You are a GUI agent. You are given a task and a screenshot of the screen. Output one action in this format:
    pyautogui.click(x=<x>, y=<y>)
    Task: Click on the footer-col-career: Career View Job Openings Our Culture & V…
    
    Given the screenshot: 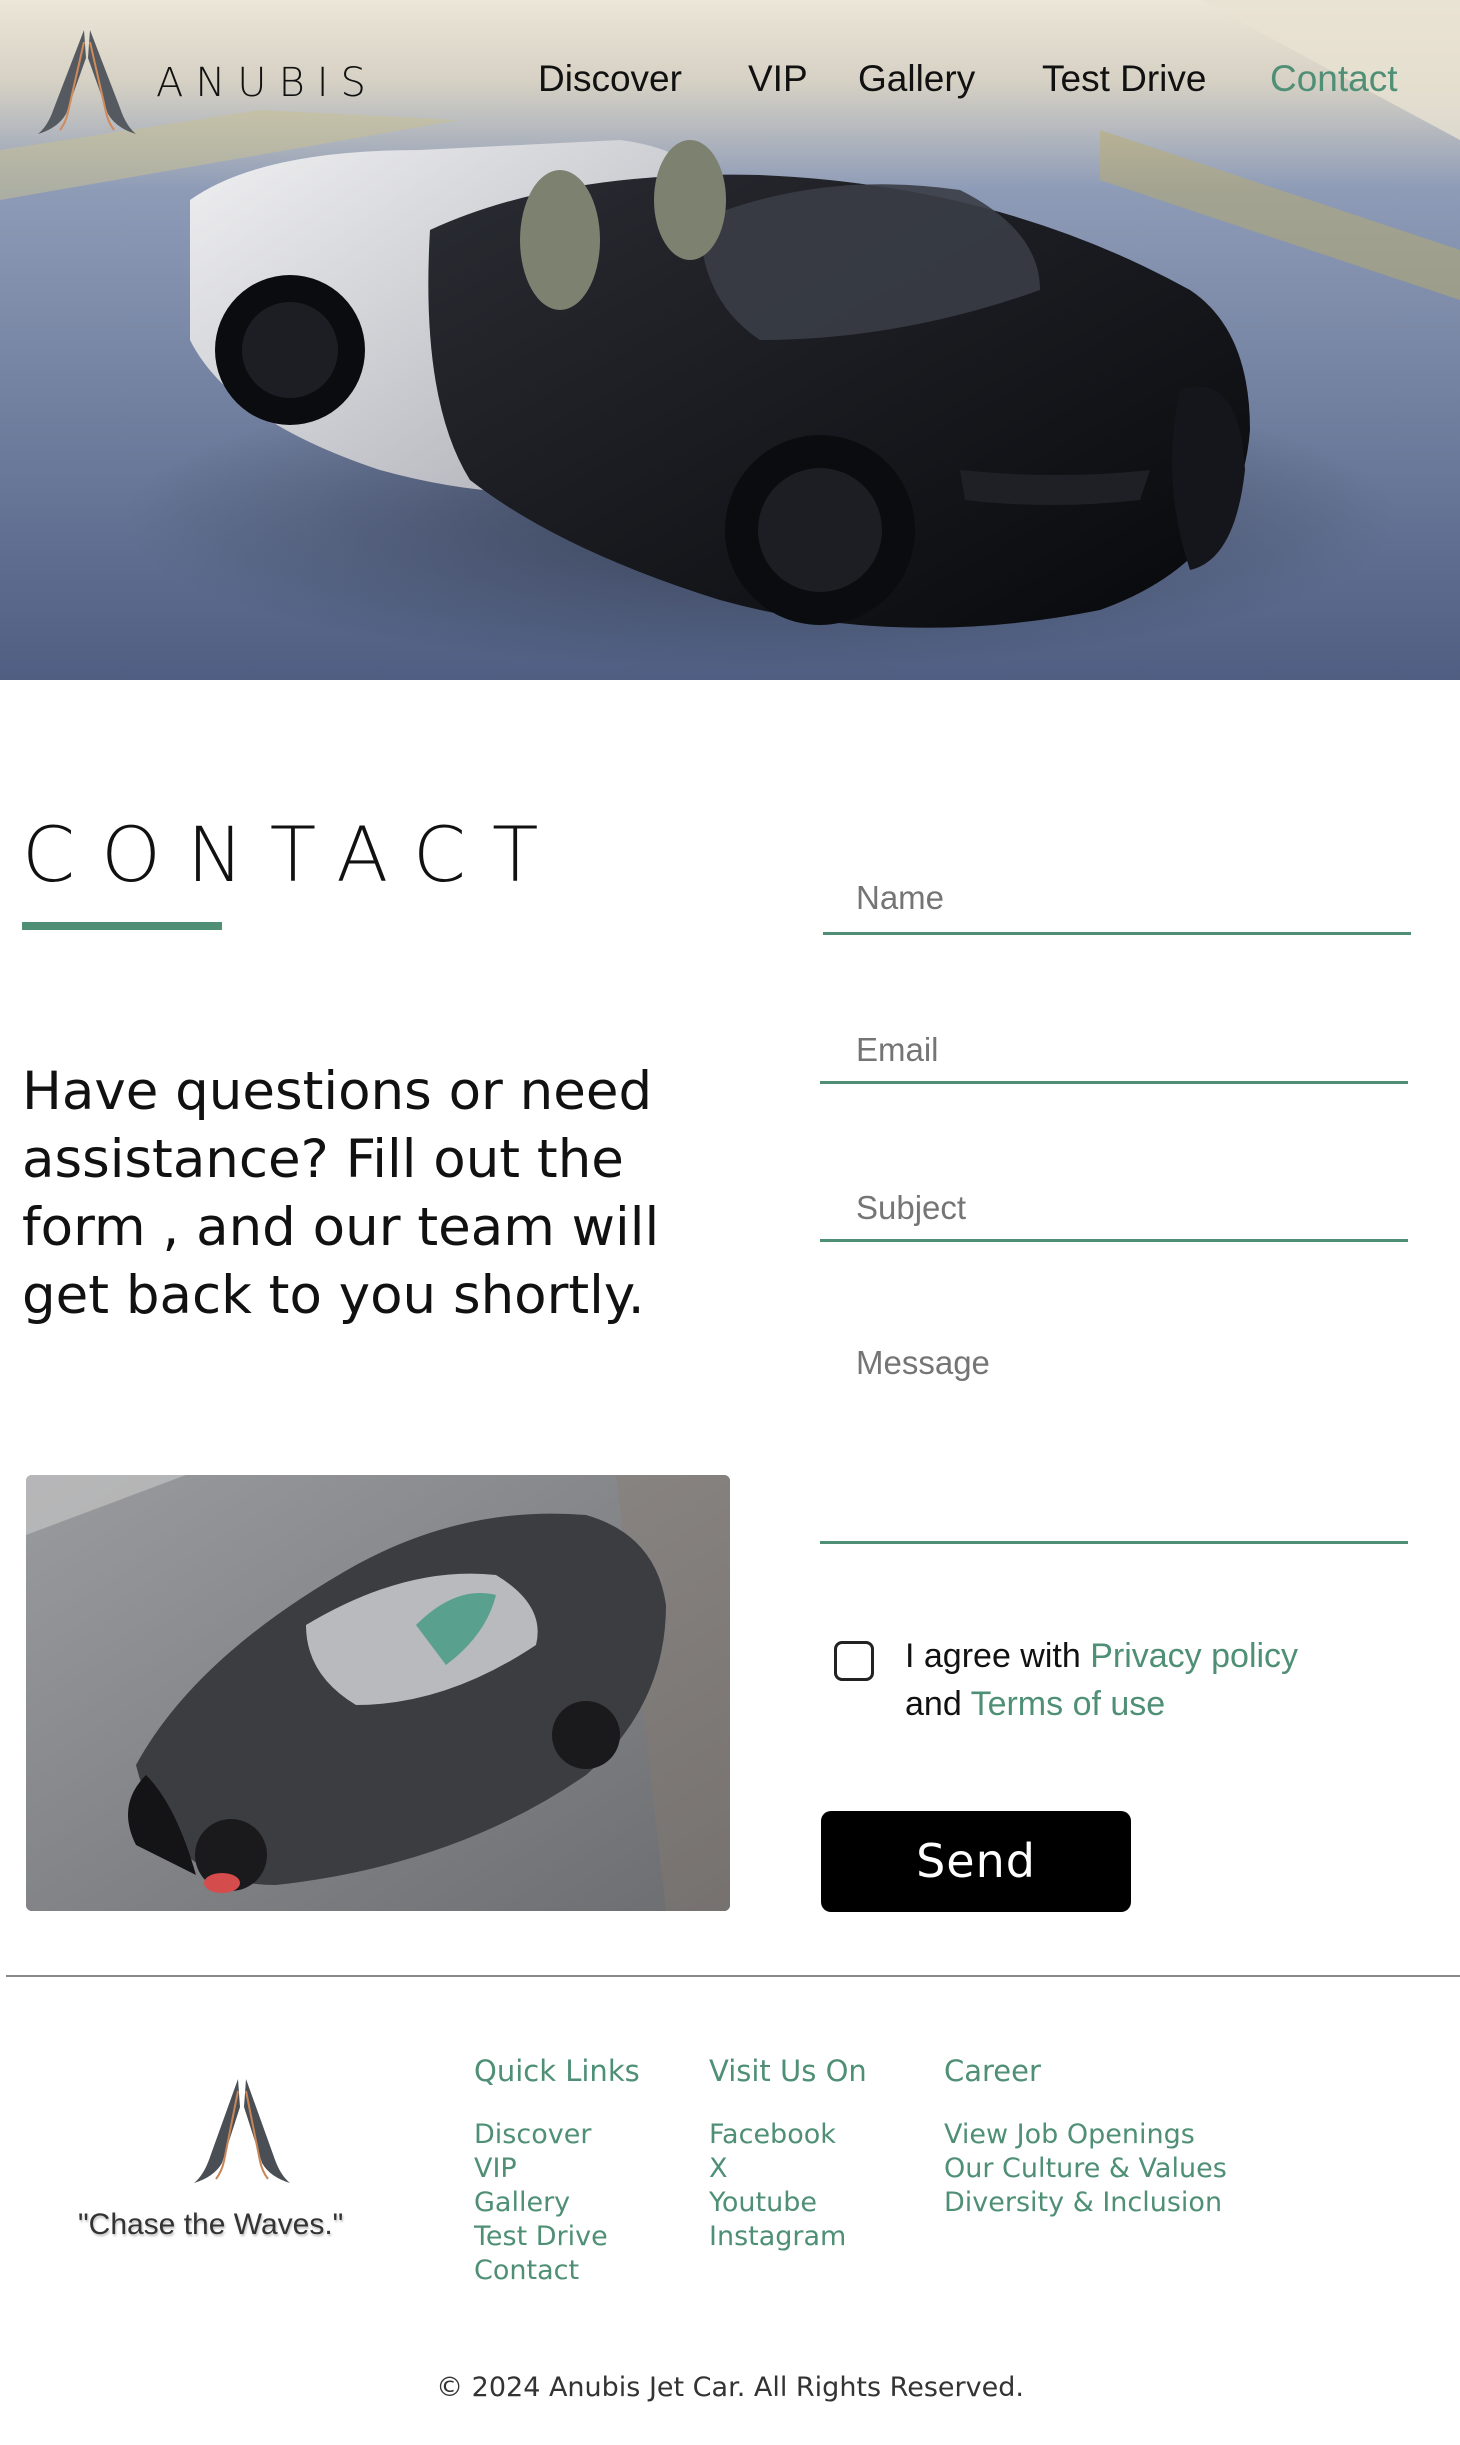 What is the action you would take?
    pyautogui.click(x=1085, y=2137)
    